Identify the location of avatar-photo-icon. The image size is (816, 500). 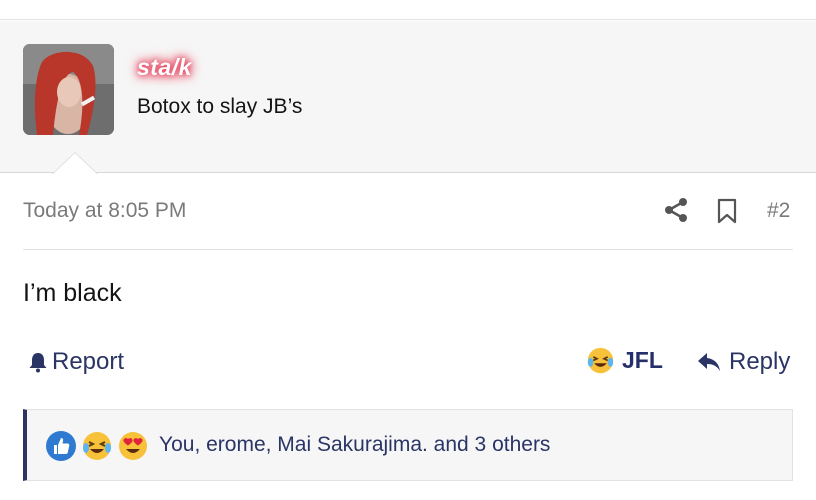
(68, 89).